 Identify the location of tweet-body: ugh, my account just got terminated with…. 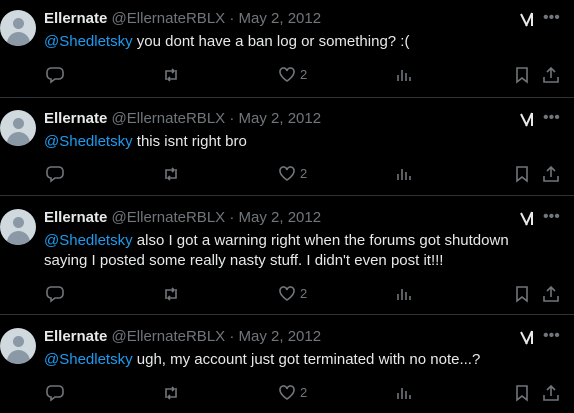
(306, 359).